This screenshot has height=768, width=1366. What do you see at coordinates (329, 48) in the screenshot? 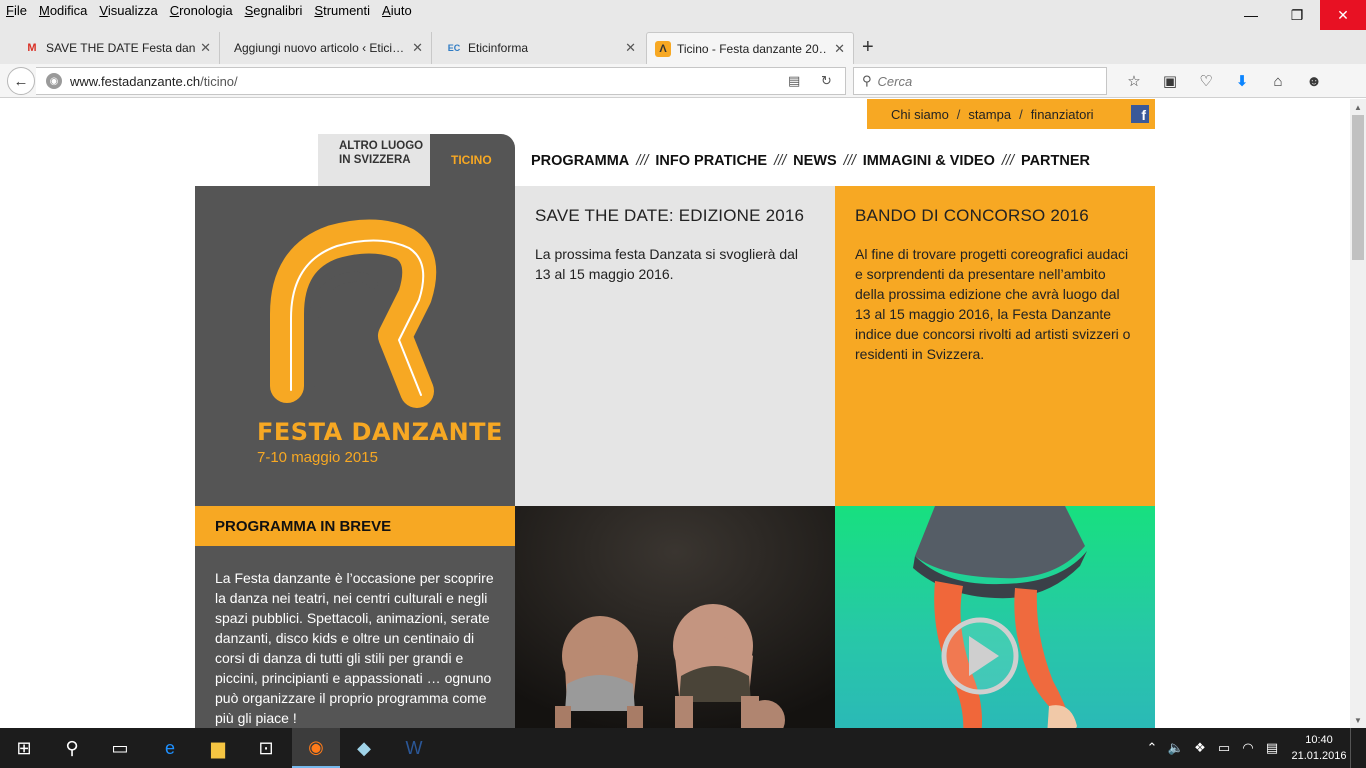
I see `tab-aggiungi-articolo: Aggiungi nuovo articolo ‹ Etici… ✕` at bounding box center [329, 48].